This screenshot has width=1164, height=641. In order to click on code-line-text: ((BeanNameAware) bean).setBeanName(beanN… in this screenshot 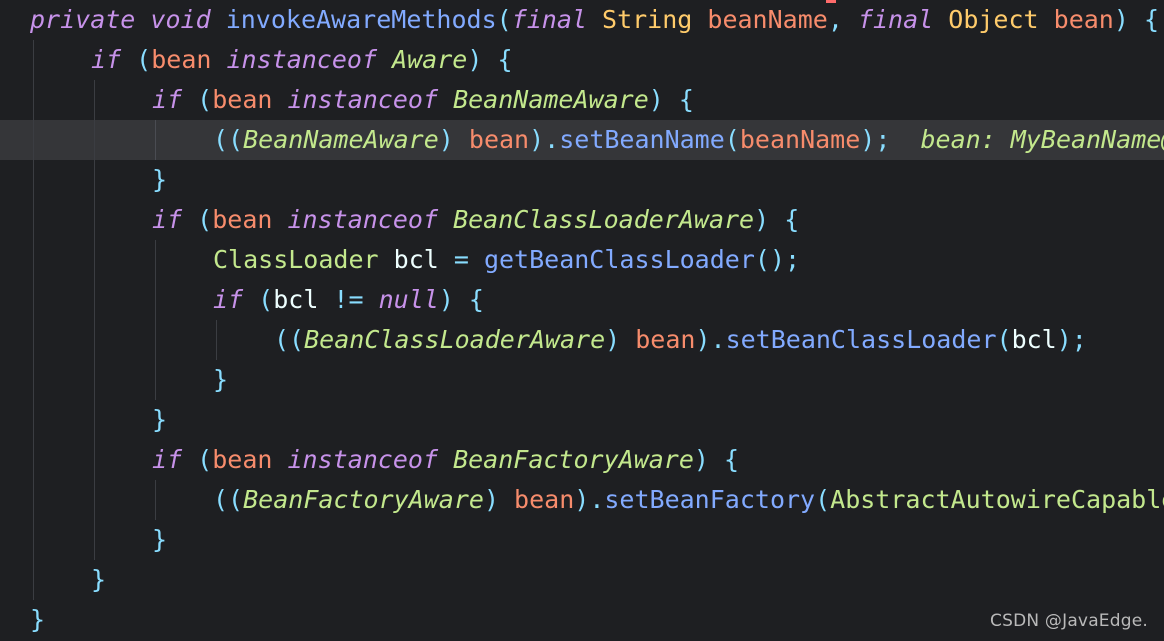, I will do `click(688, 140)`.